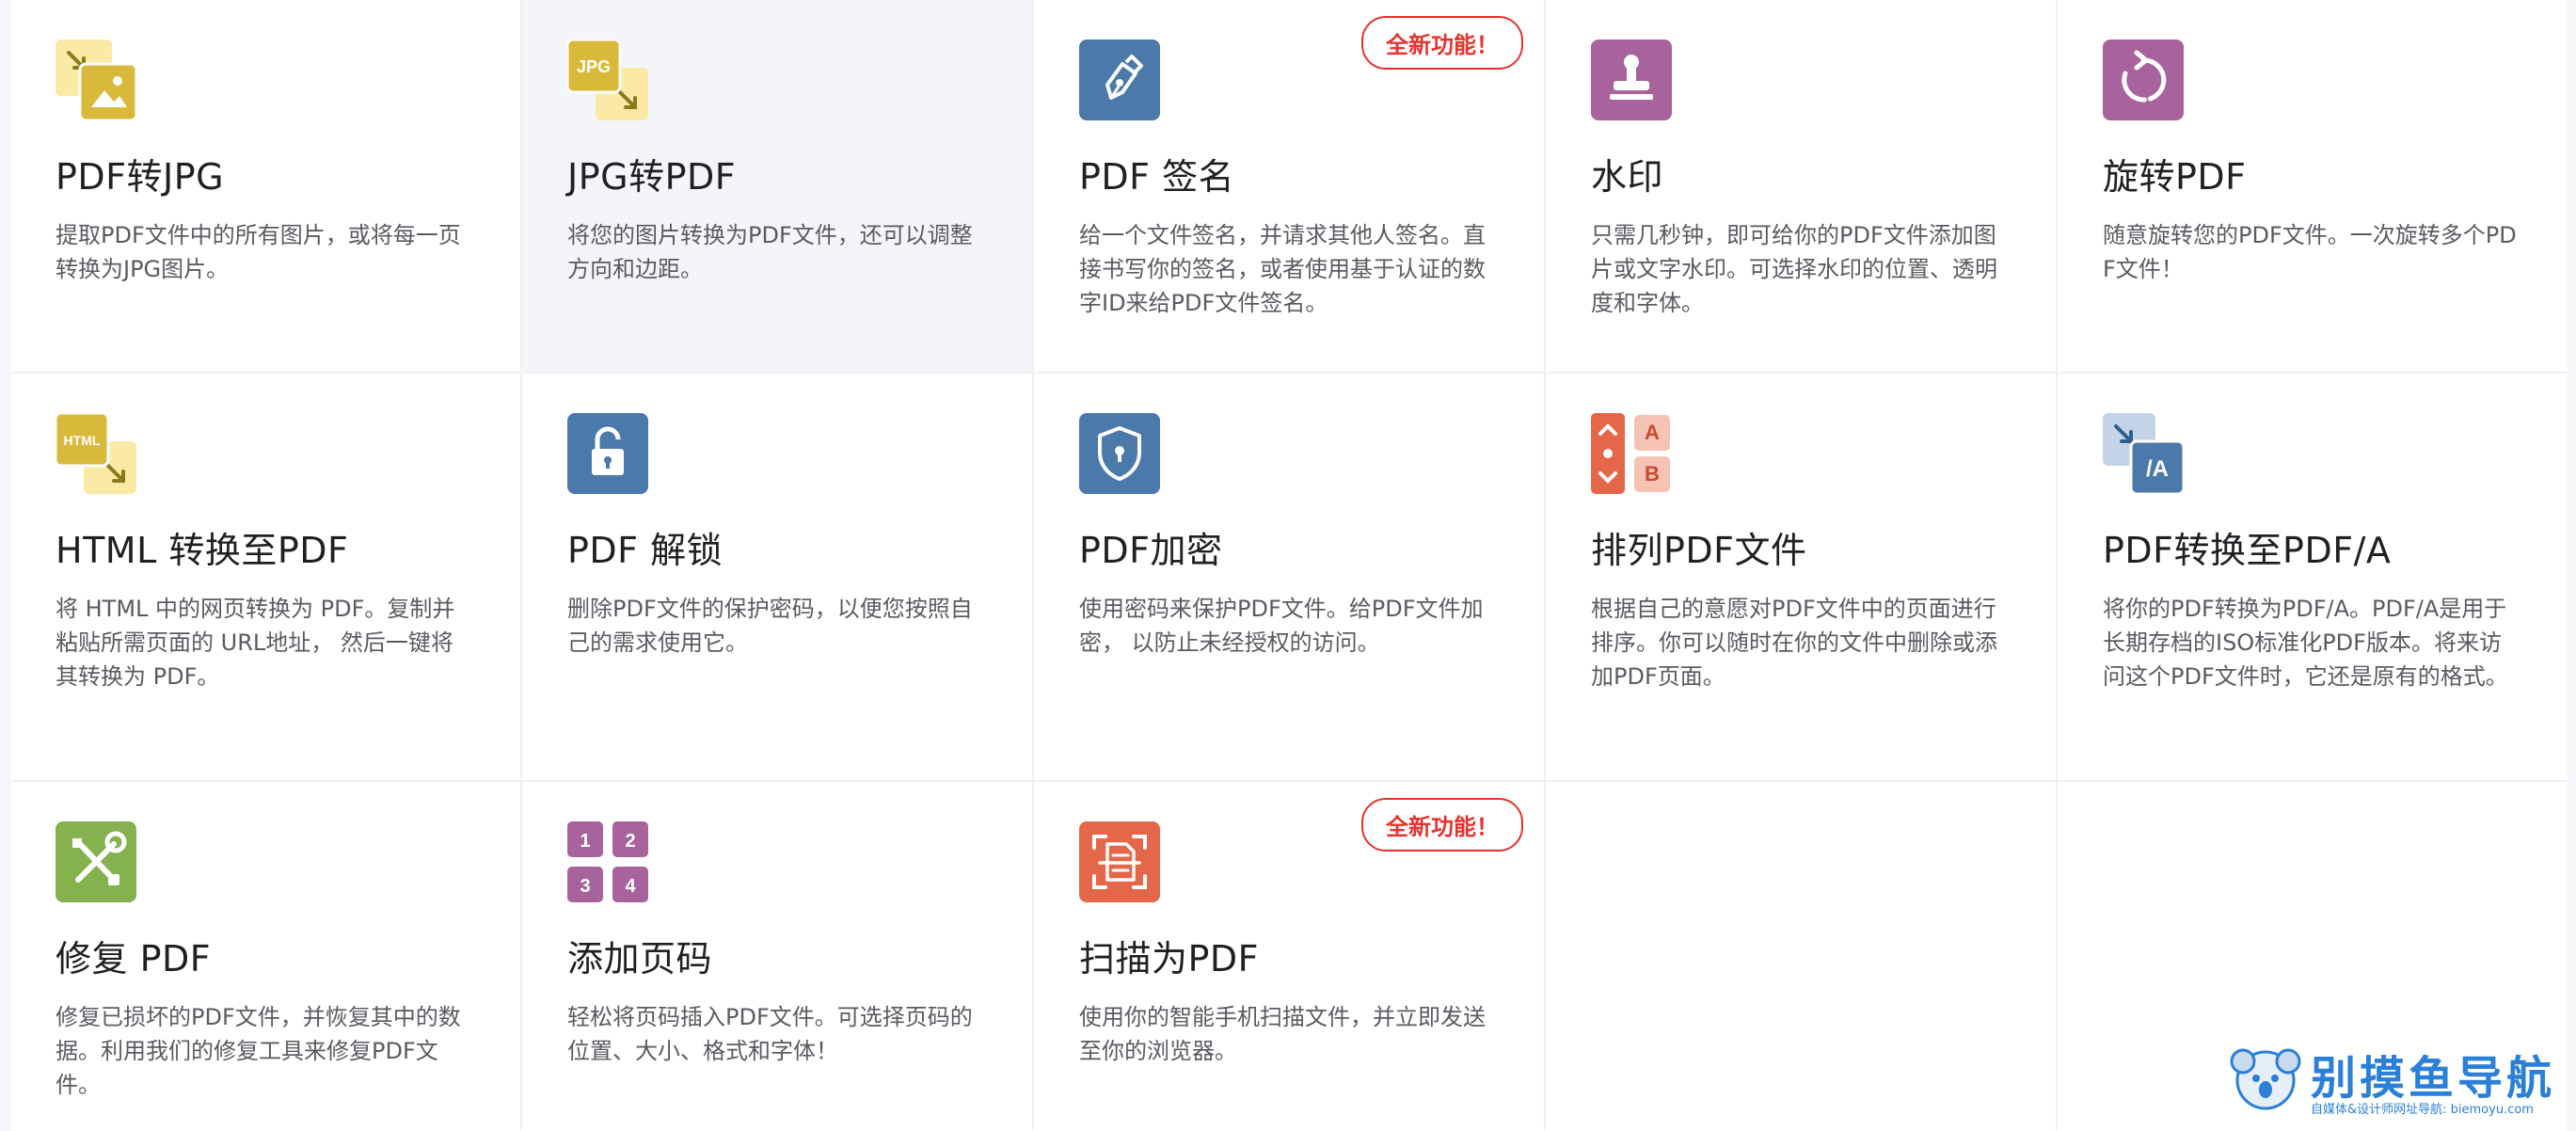  What do you see at coordinates (1801, 956) in the screenshot?
I see `empty-cell` at bounding box center [1801, 956].